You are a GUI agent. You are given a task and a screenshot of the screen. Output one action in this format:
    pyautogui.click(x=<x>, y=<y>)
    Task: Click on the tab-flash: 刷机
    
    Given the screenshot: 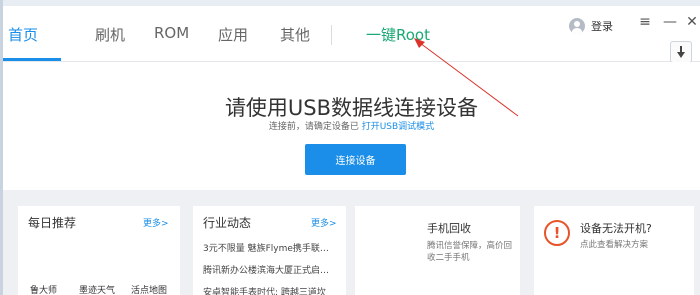 What is the action you would take?
    pyautogui.click(x=110, y=34)
    